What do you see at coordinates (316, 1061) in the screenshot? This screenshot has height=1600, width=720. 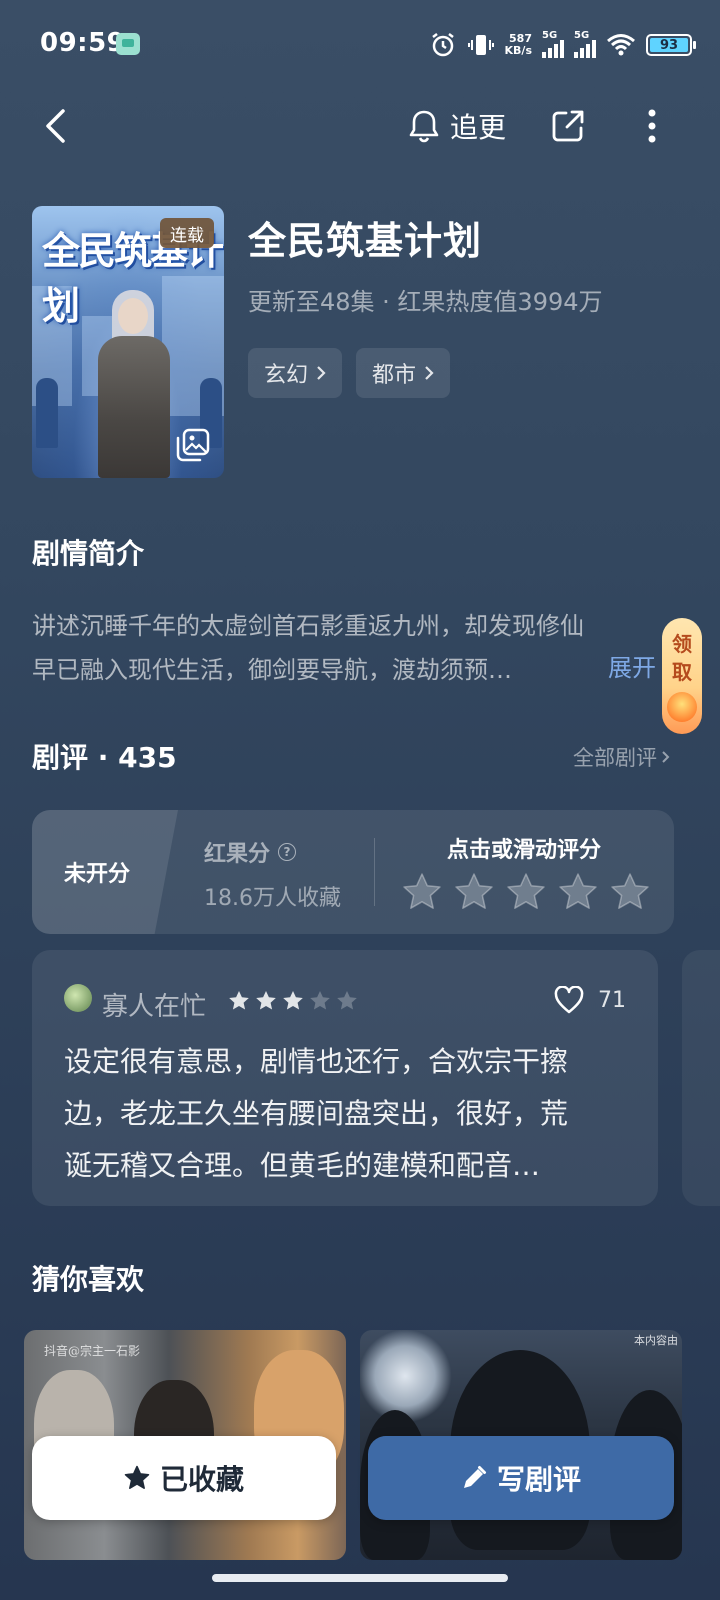 I see `review-line-1: 设定很有意思，剧情也还行，合欢宗干擦` at bounding box center [316, 1061].